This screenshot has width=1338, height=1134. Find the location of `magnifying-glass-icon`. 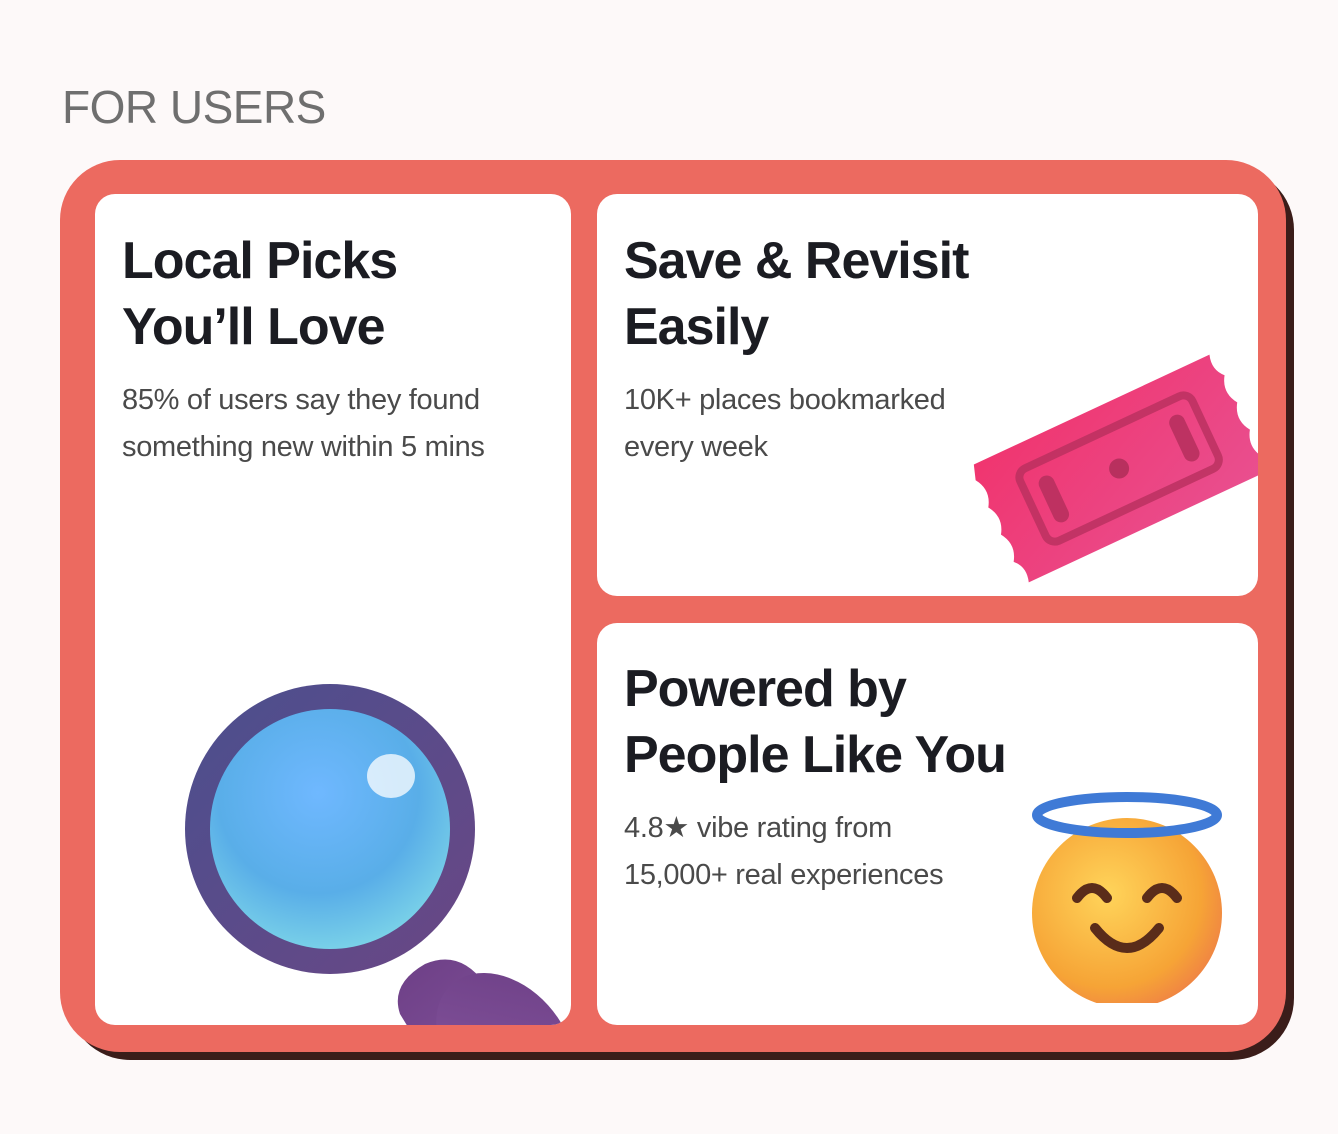

magnifying-glass-icon is located at coordinates (378, 854).